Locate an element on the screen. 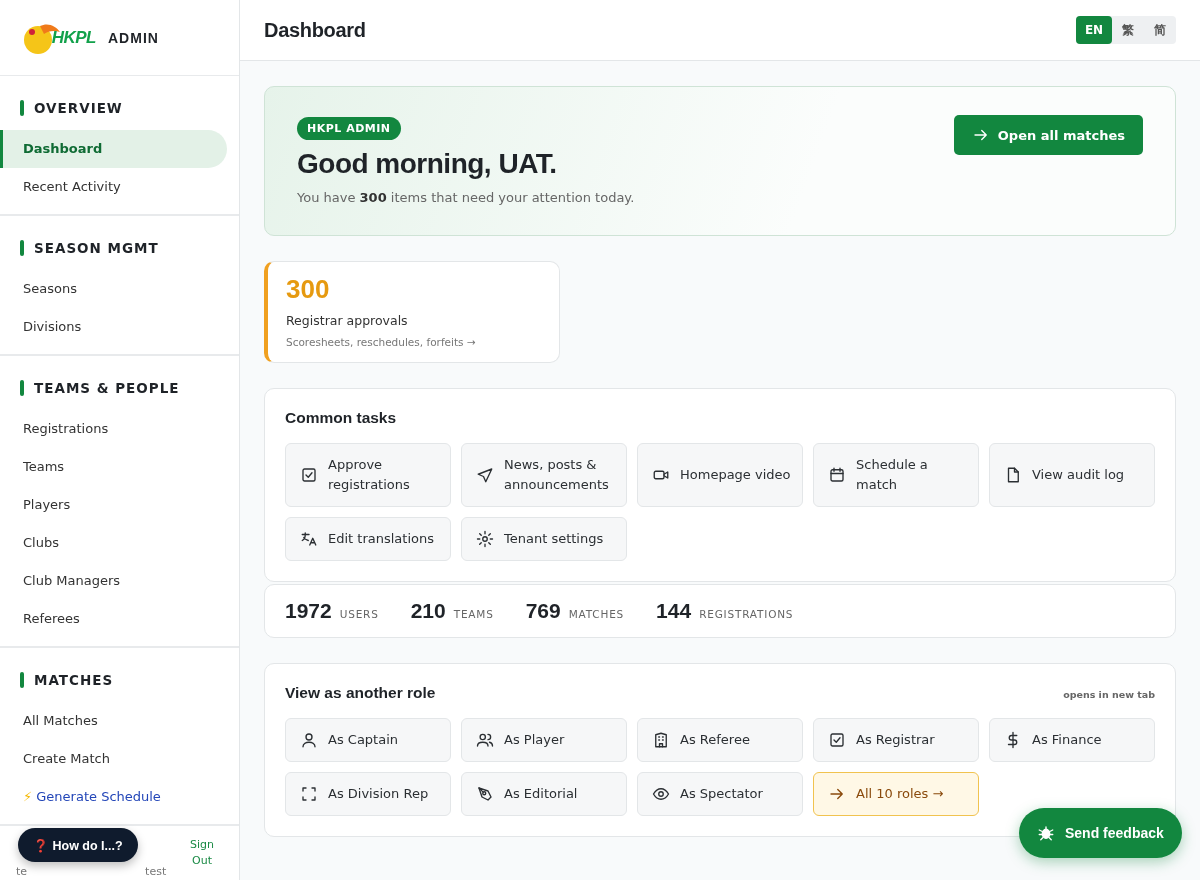 This screenshot has height=880, width=1200. role-button: As Spectator is located at coordinates (720, 794).